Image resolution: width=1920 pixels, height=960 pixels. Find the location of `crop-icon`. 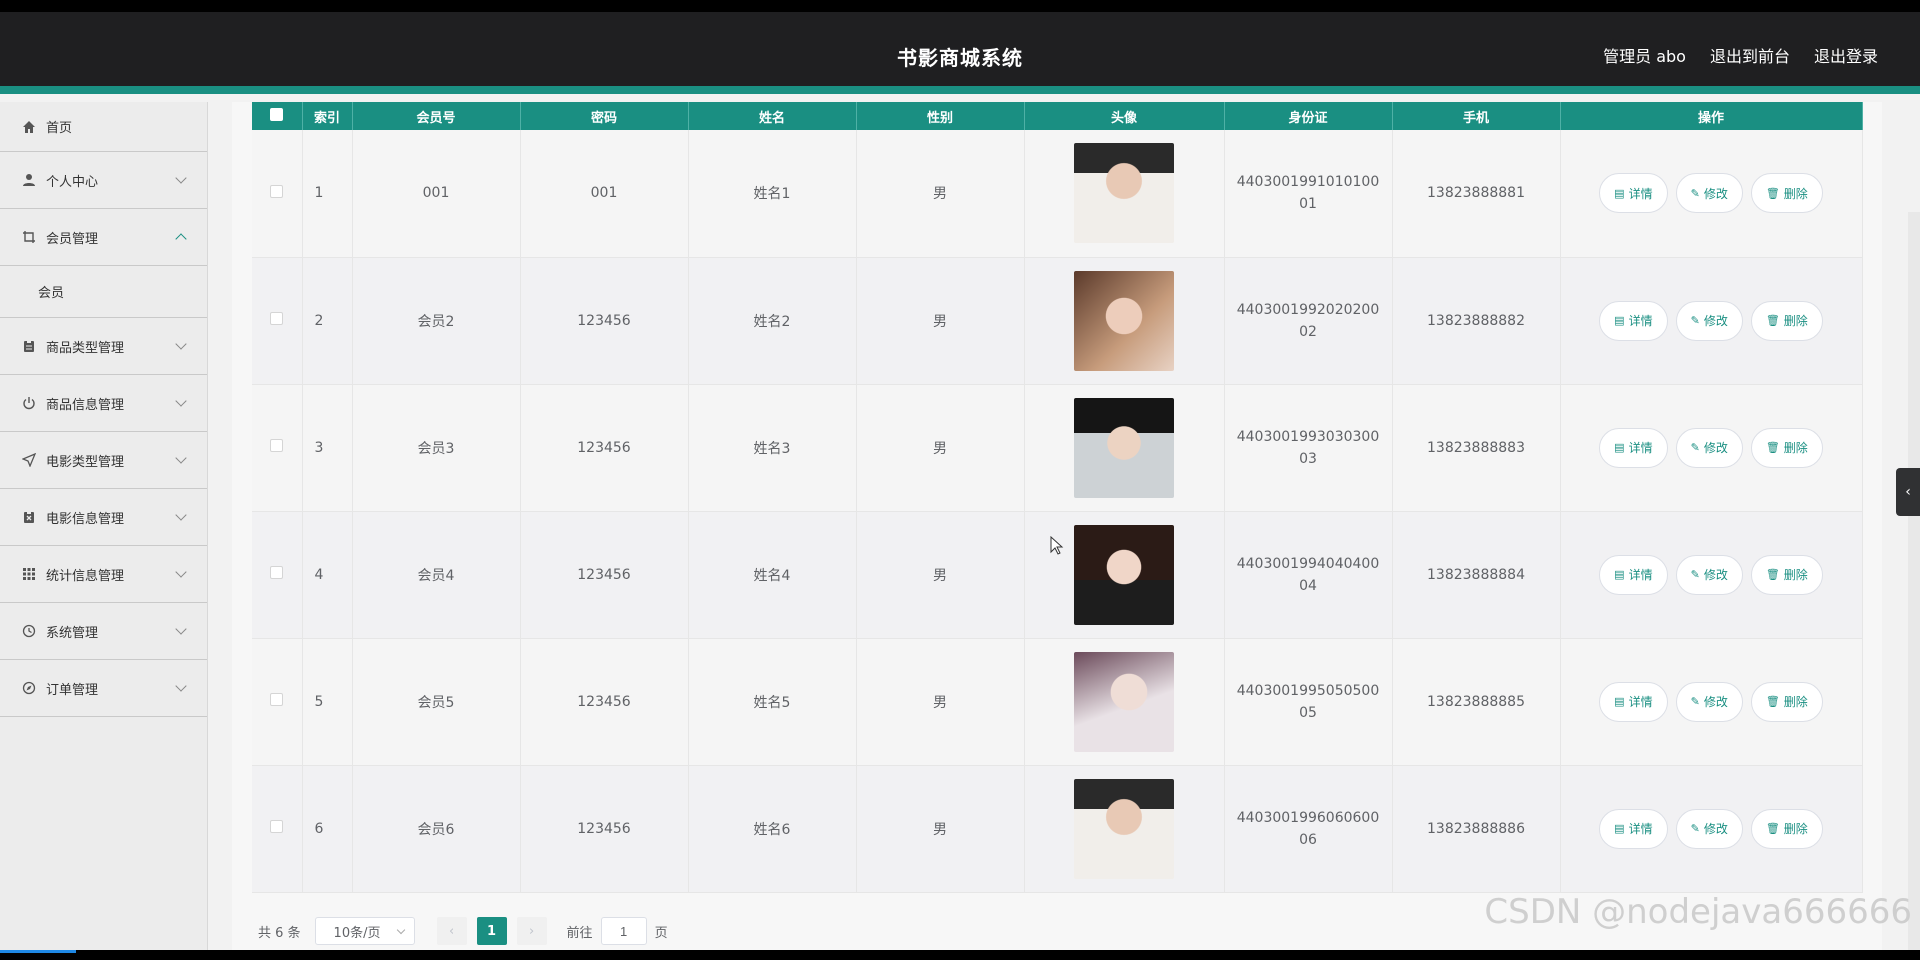

crop-icon is located at coordinates (29, 237).